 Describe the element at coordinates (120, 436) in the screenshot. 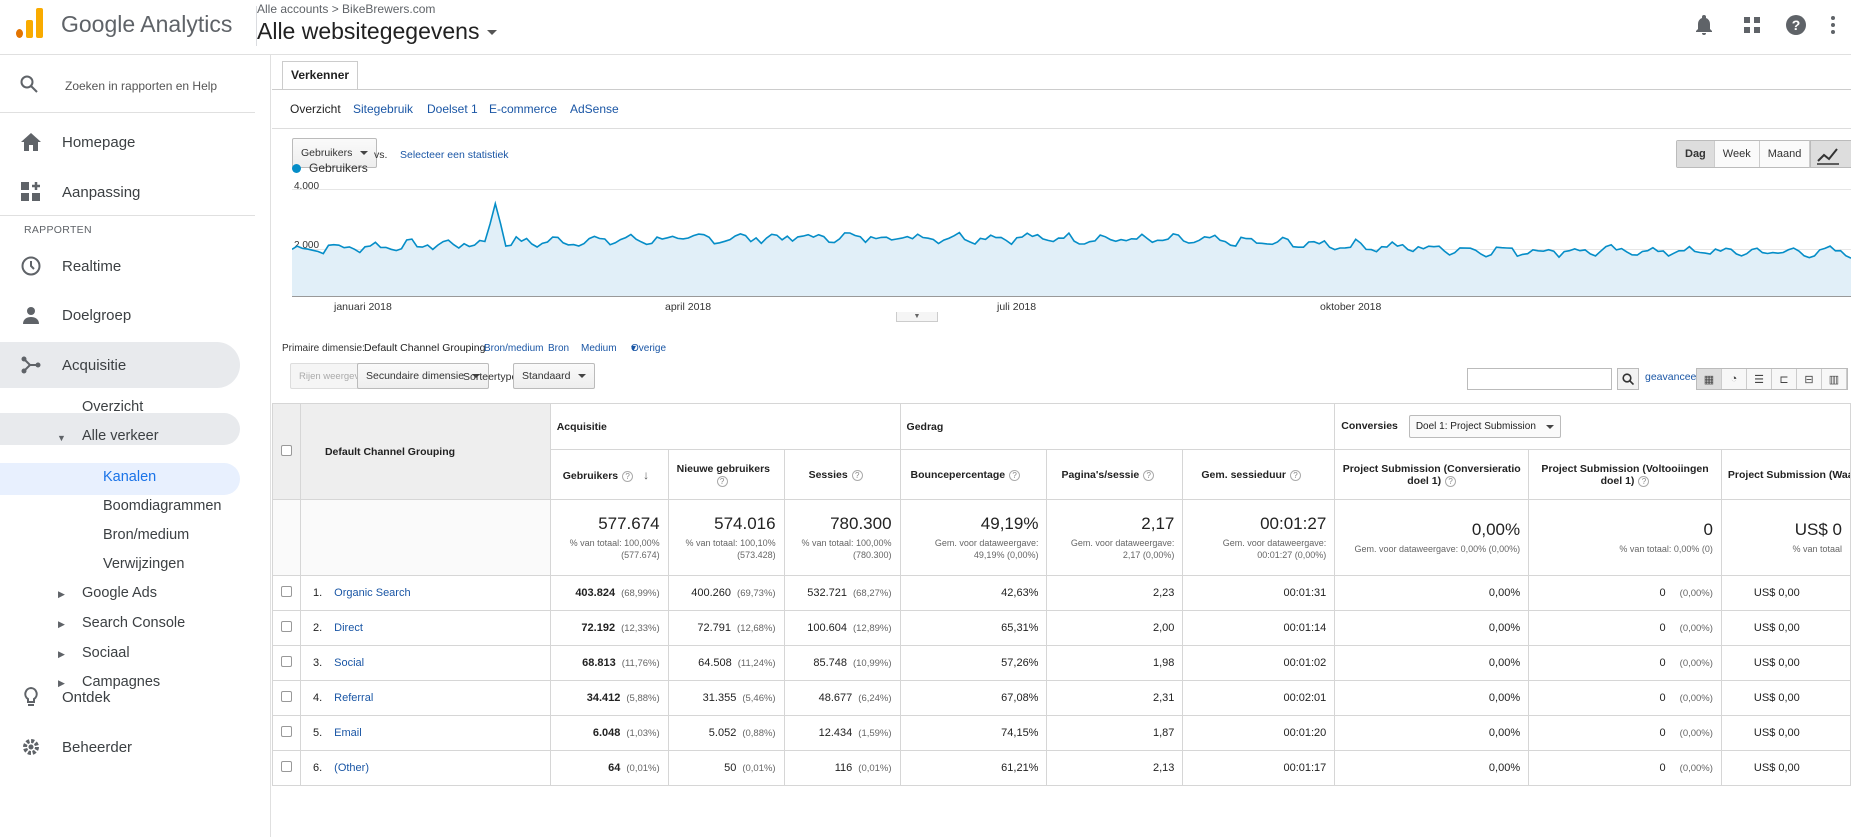

I see `sidebar-sub-alle-verkeer: Alle verkeer` at that location.